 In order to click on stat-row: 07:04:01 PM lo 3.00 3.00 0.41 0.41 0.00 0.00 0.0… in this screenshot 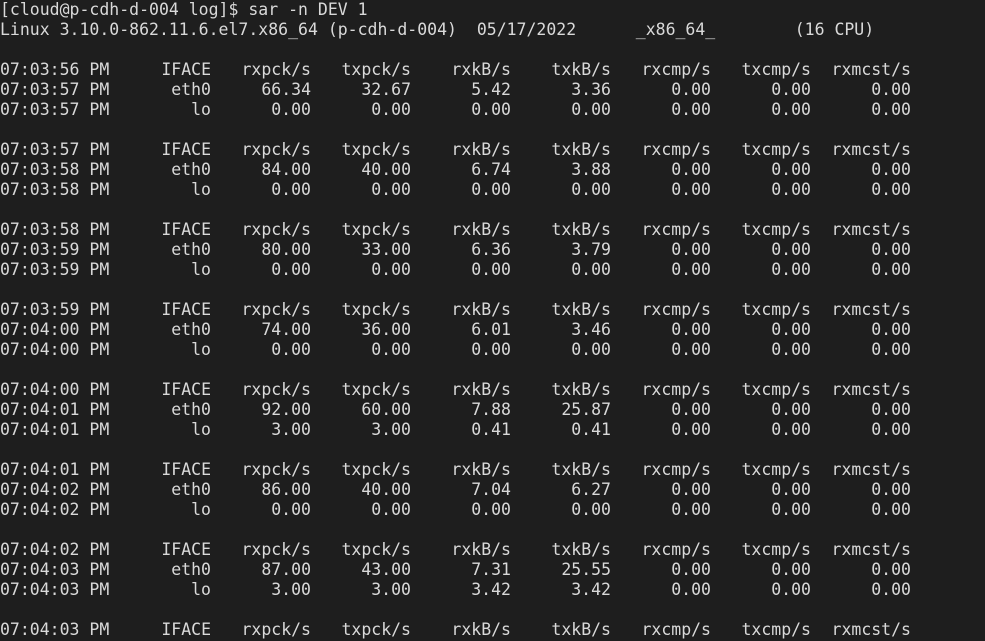, I will do `click(492, 430)`.